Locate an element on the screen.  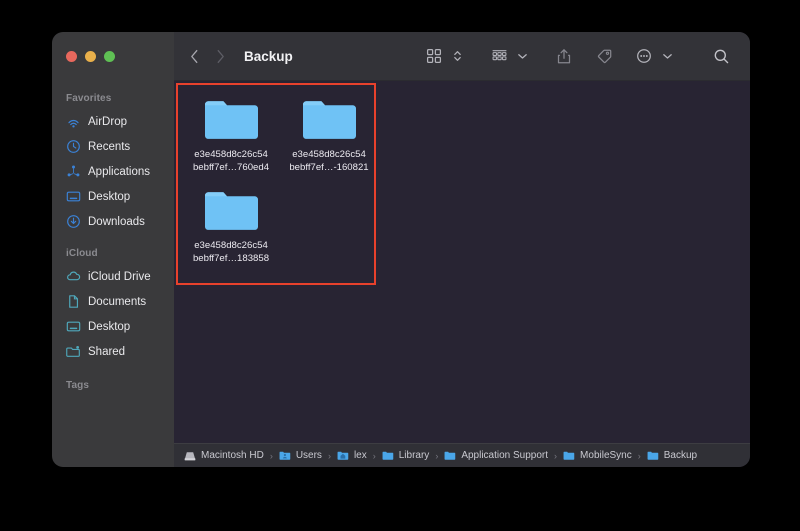
sidebar-item-icloud-desktop: Desktop is located at coordinates (113, 326).